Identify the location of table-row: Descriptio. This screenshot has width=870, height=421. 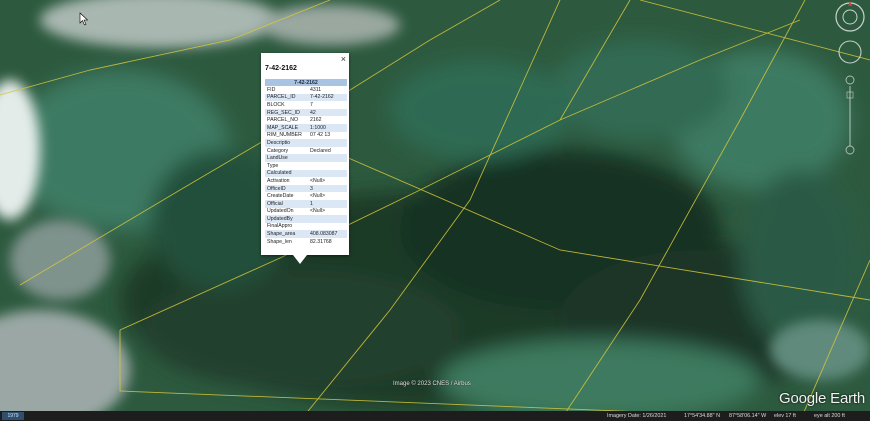
(306, 143).